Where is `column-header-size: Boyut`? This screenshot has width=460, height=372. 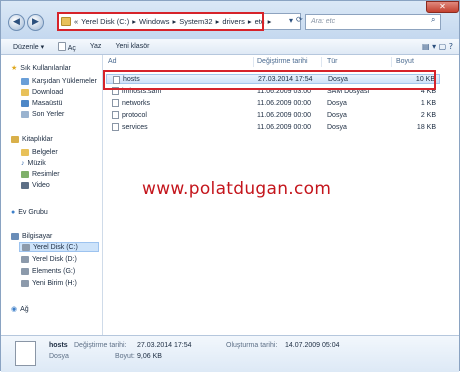
column-header-size: Boyut is located at coordinates (405, 61).